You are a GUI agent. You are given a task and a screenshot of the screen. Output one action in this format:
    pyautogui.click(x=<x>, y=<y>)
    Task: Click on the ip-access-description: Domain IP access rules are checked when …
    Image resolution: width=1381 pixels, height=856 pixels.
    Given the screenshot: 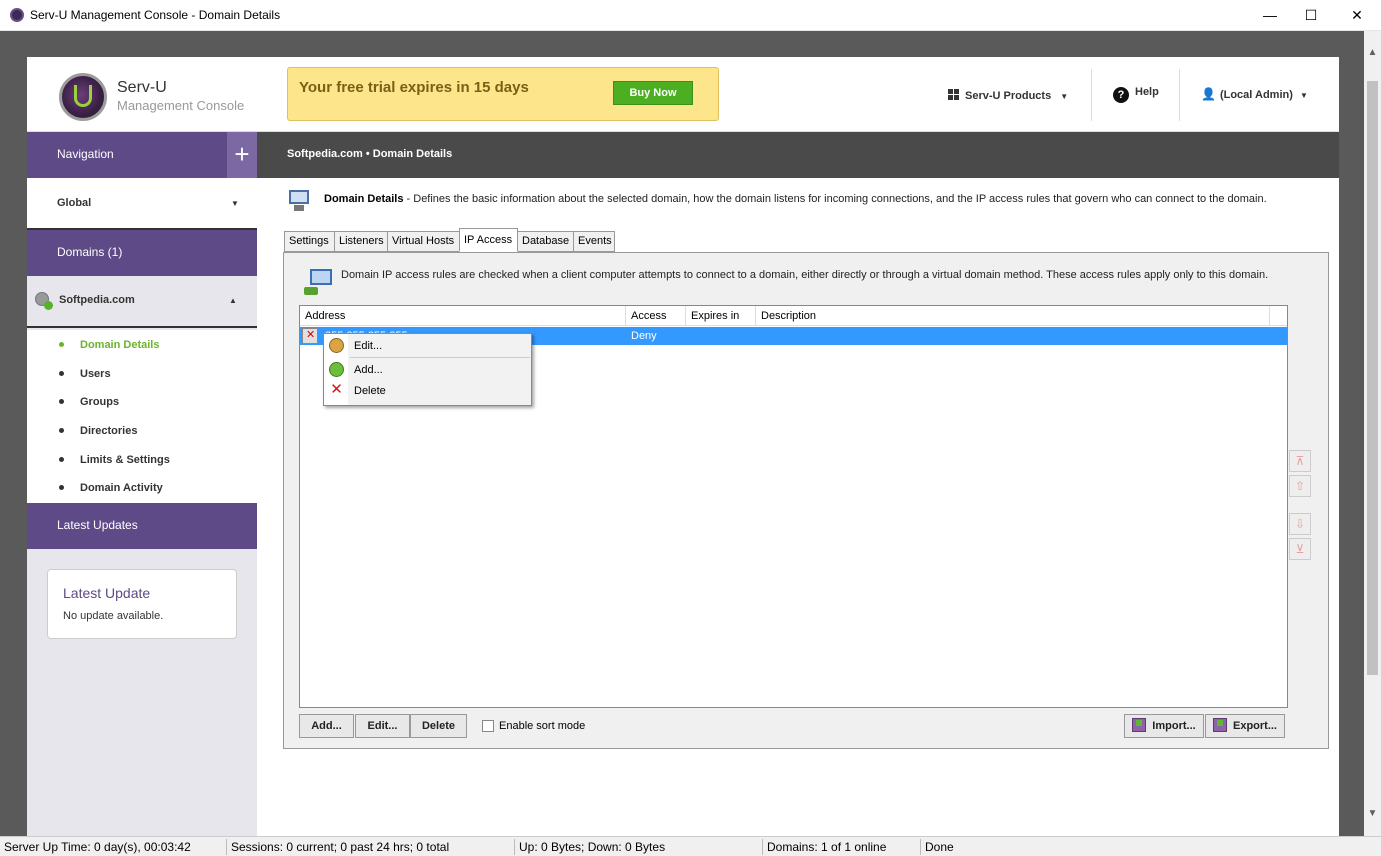 What is the action you would take?
    pyautogui.click(x=805, y=275)
    